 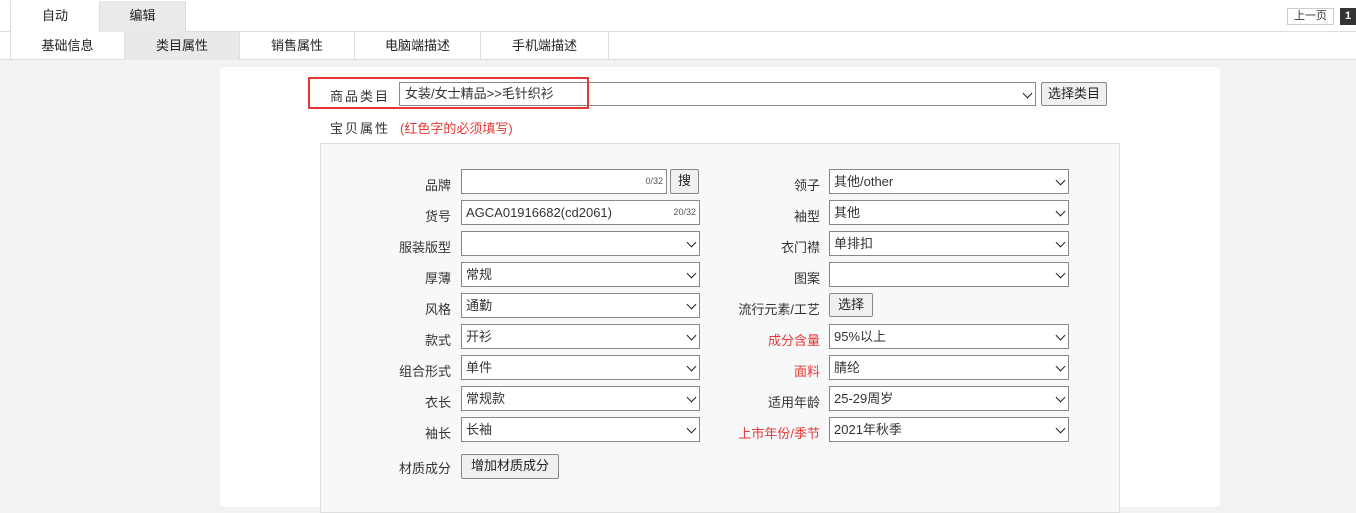 What do you see at coordinates (685, 181) in the screenshot?
I see `brand-search-button: 搜` at bounding box center [685, 181].